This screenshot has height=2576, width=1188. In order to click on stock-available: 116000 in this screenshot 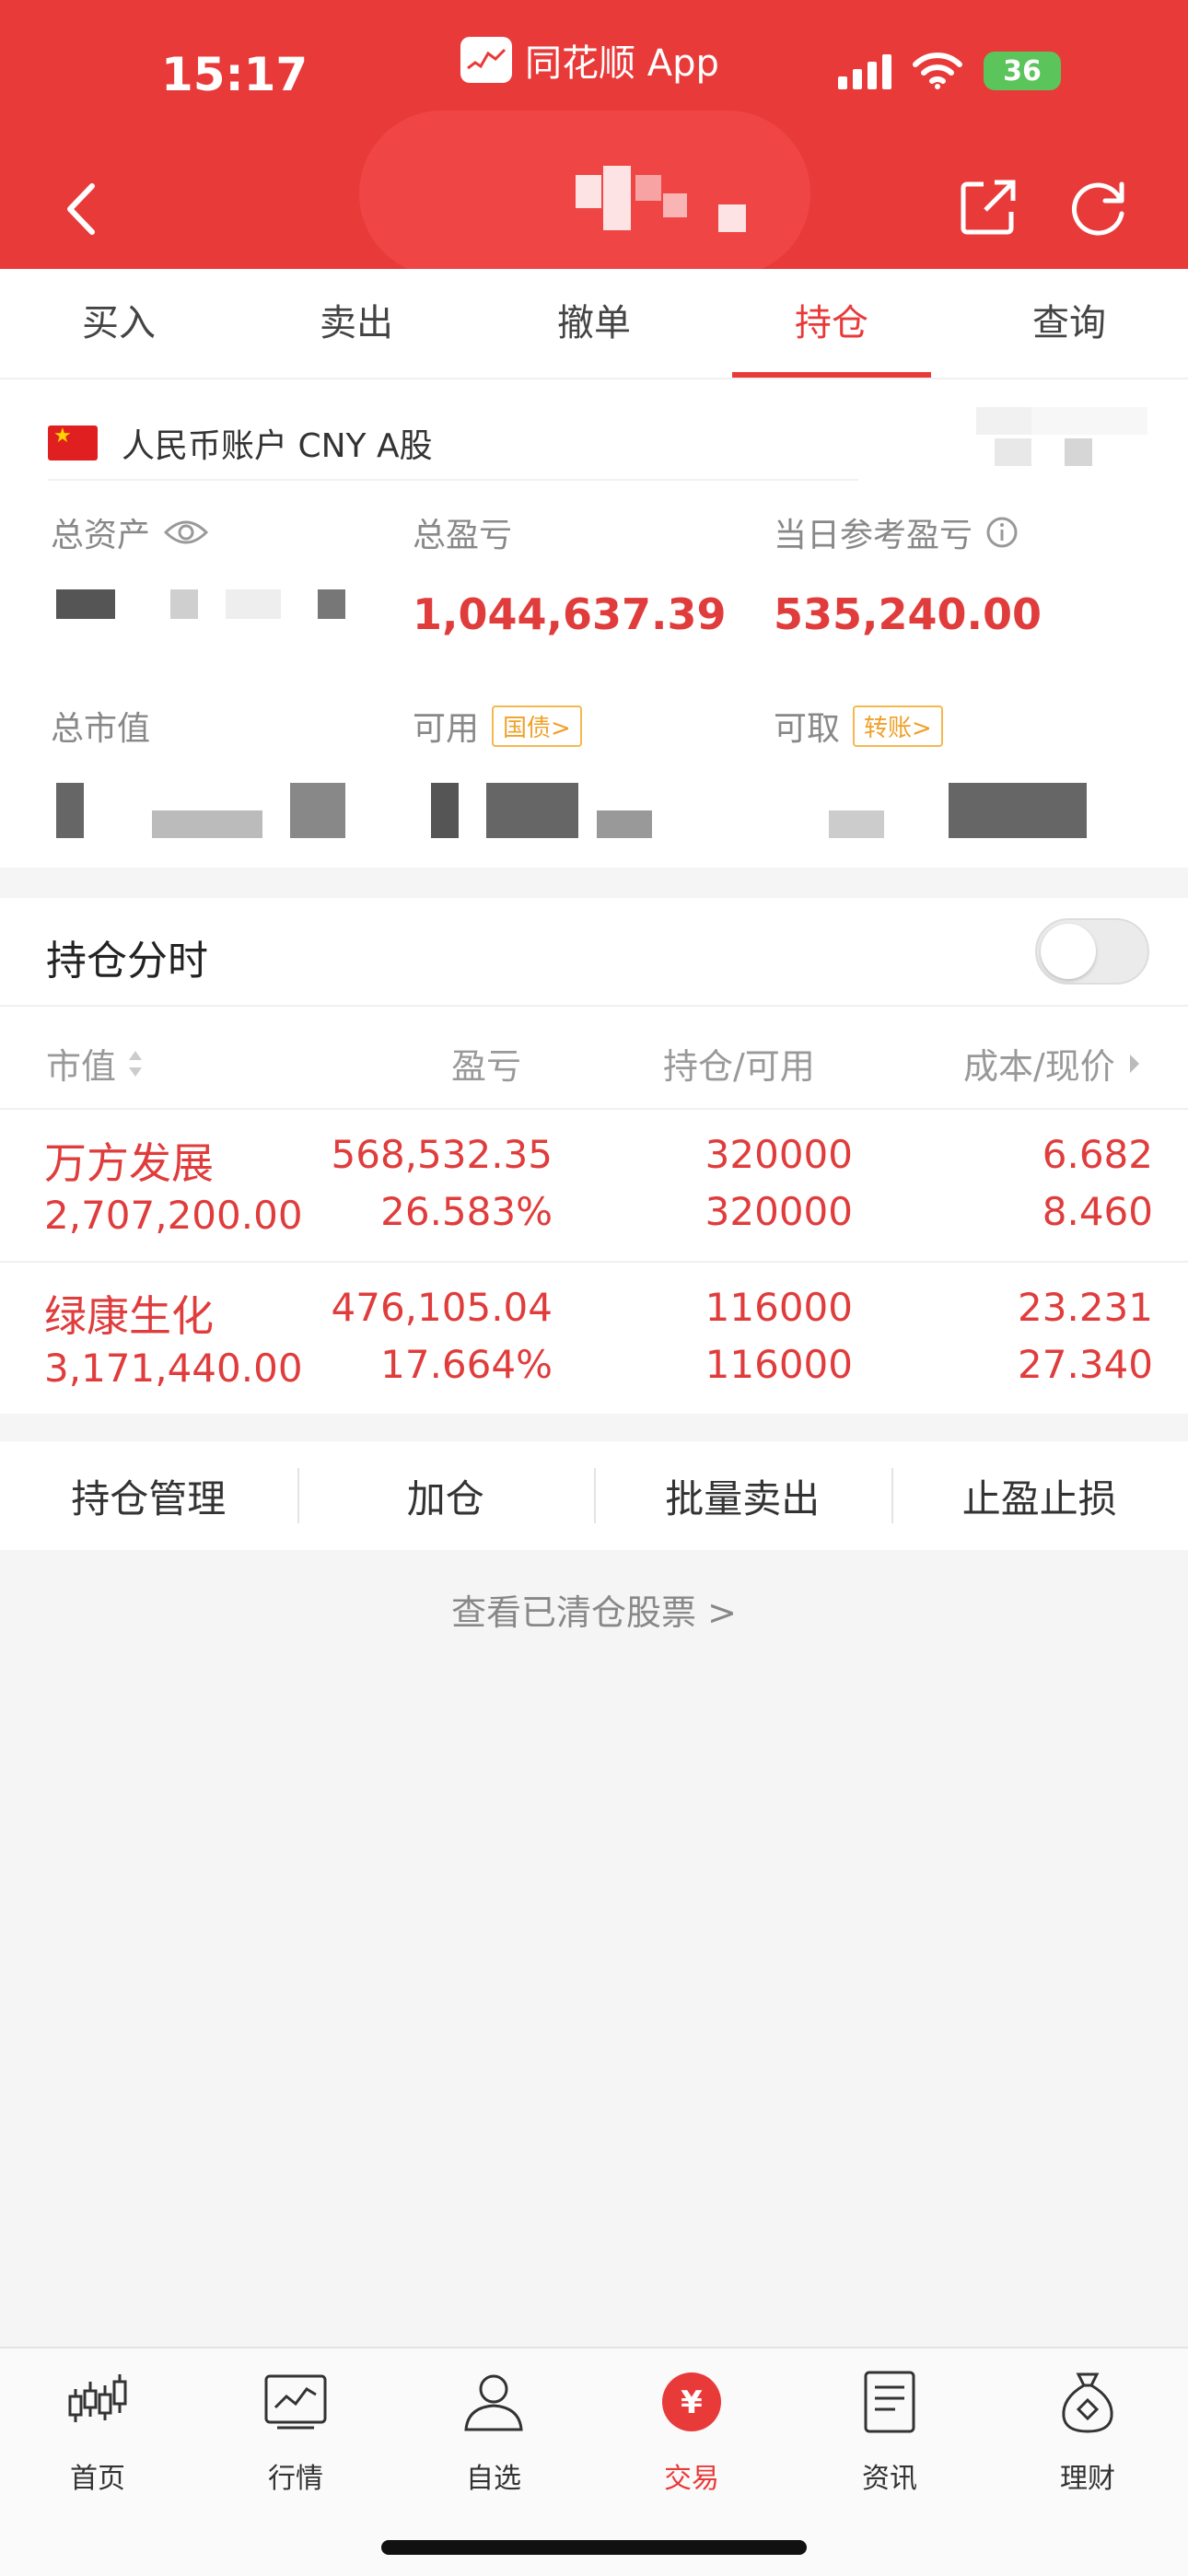, I will do `click(779, 1364)`.